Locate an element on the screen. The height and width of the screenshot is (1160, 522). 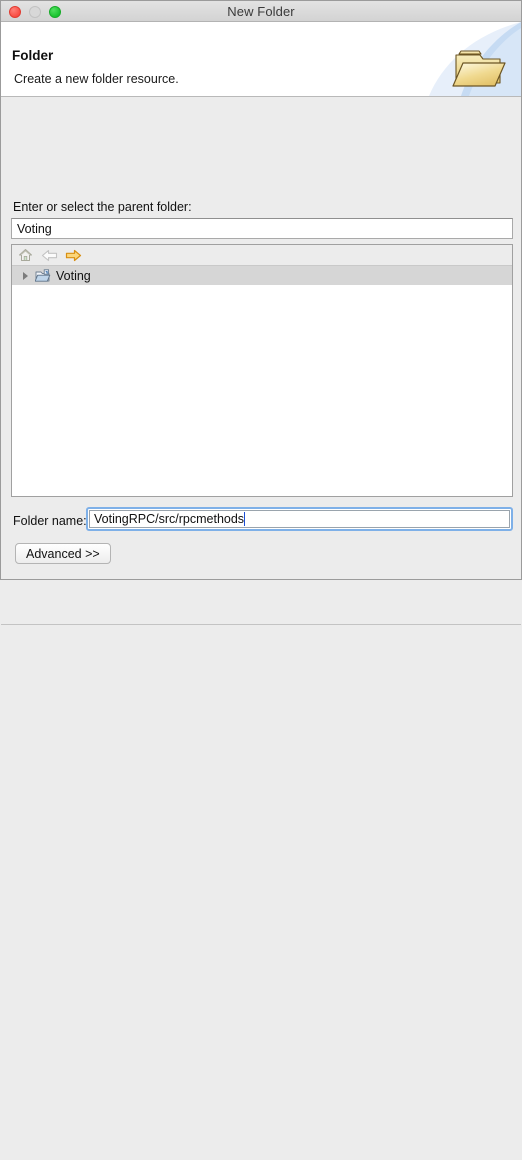
advanced-button: Advanced >> is located at coordinates (63, 553).